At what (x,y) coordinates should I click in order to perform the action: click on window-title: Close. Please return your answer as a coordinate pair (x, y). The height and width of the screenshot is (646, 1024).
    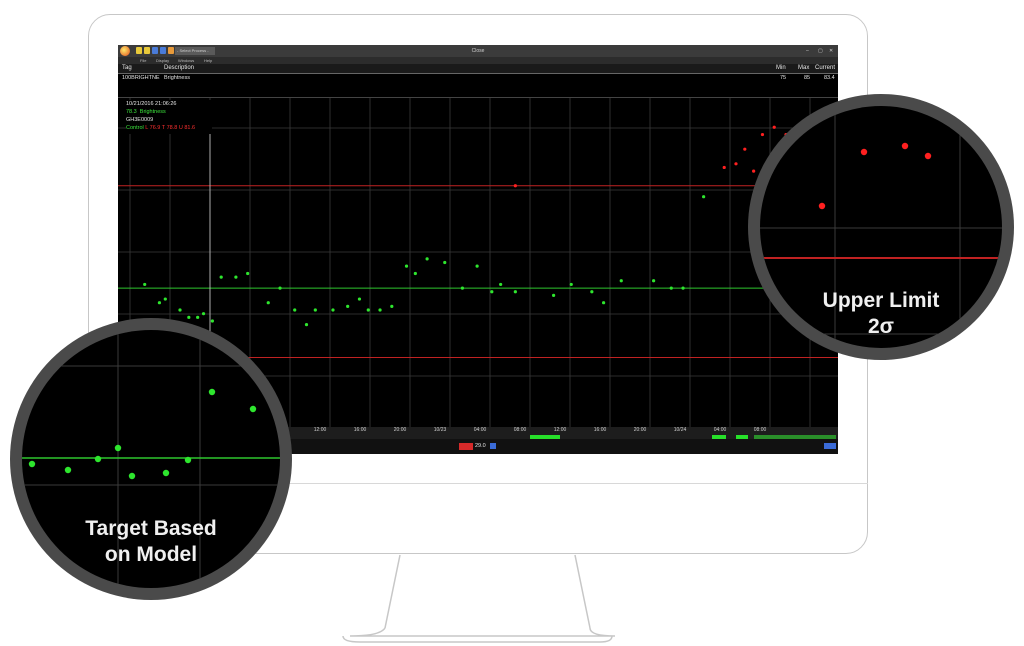
    Looking at the image, I should click on (478, 51).